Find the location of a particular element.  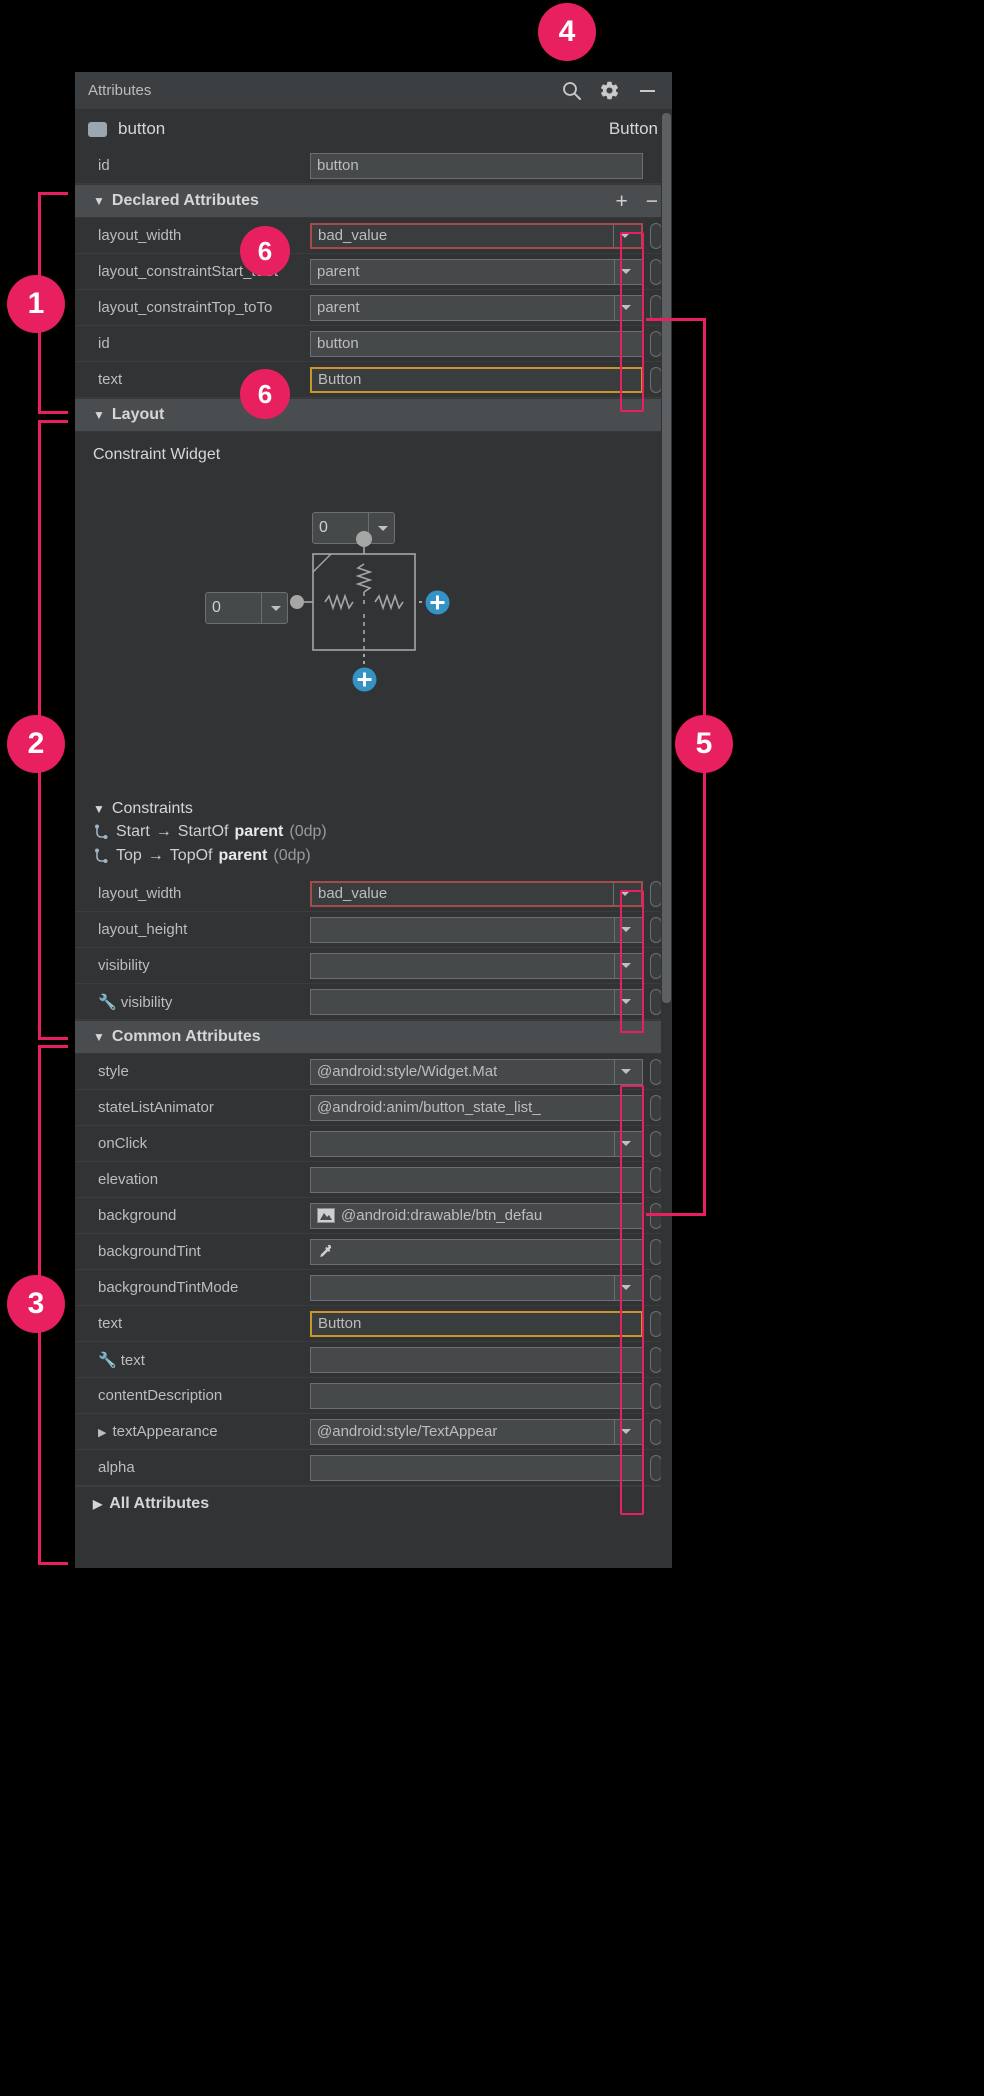

row-label-text: layout_height is located at coordinates (143, 929).